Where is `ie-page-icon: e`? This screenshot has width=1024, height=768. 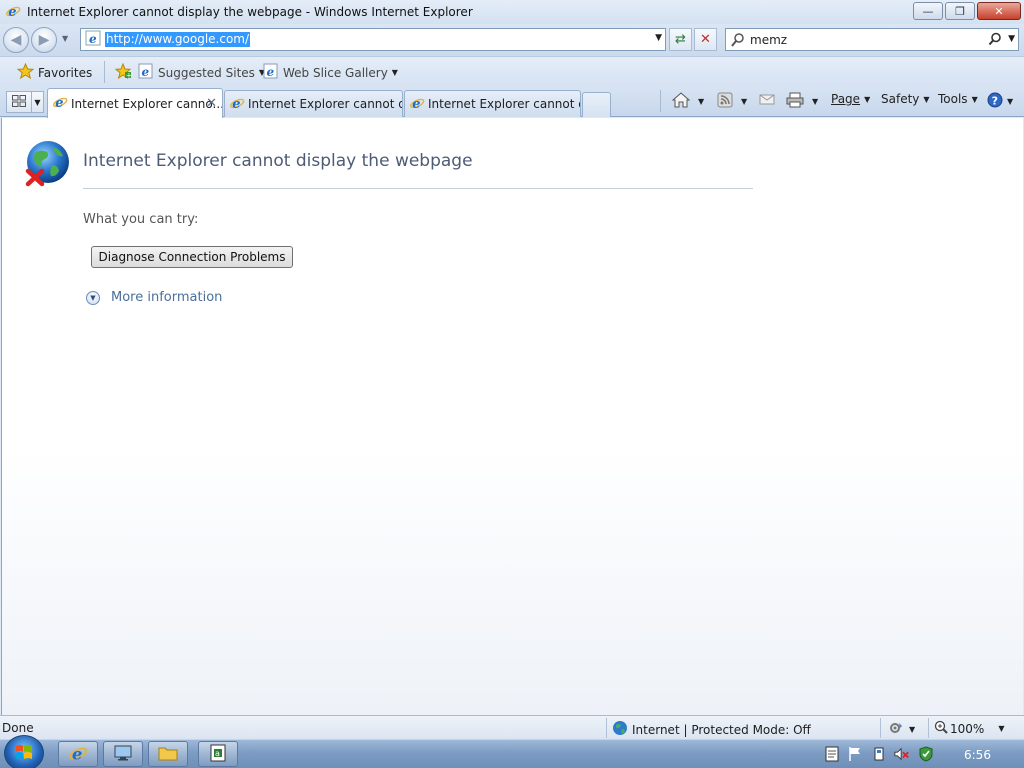 ie-page-icon: e is located at coordinates (93, 39).